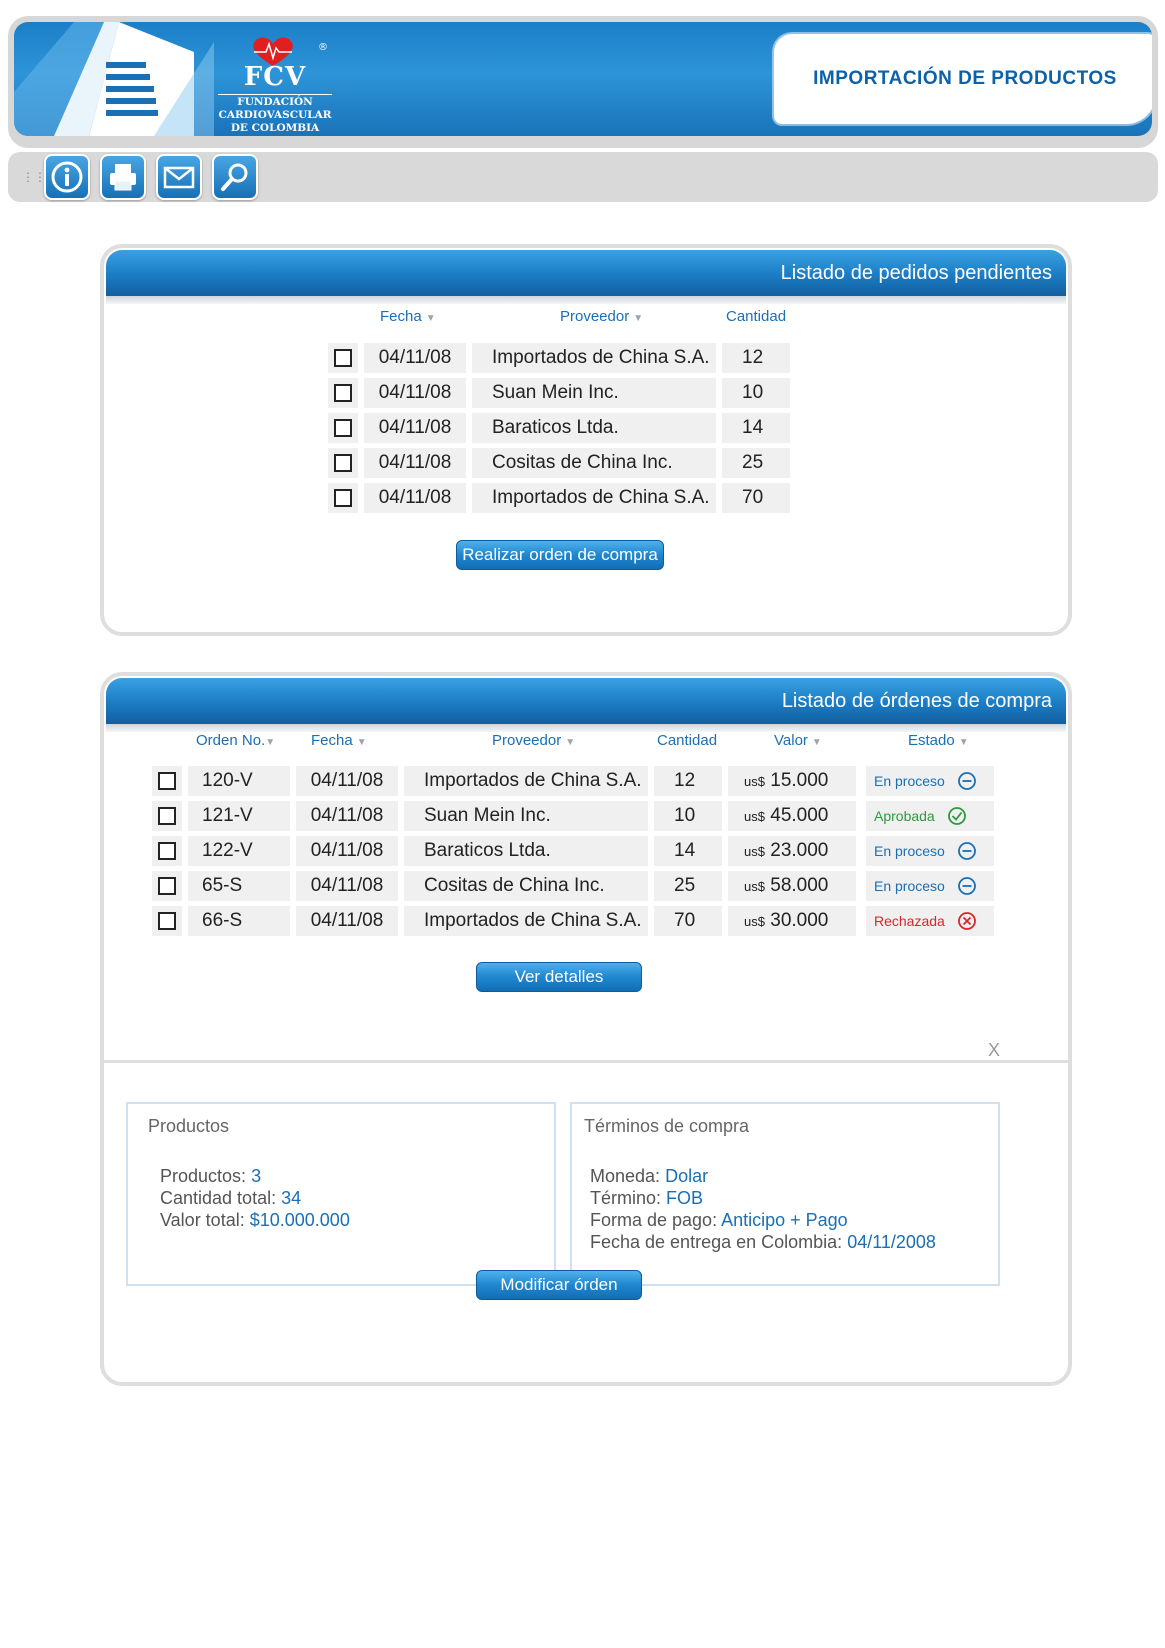  What do you see at coordinates (34, 177) in the screenshot?
I see `toolbar-grip: ⋮⋮` at bounding box center [34, 177].